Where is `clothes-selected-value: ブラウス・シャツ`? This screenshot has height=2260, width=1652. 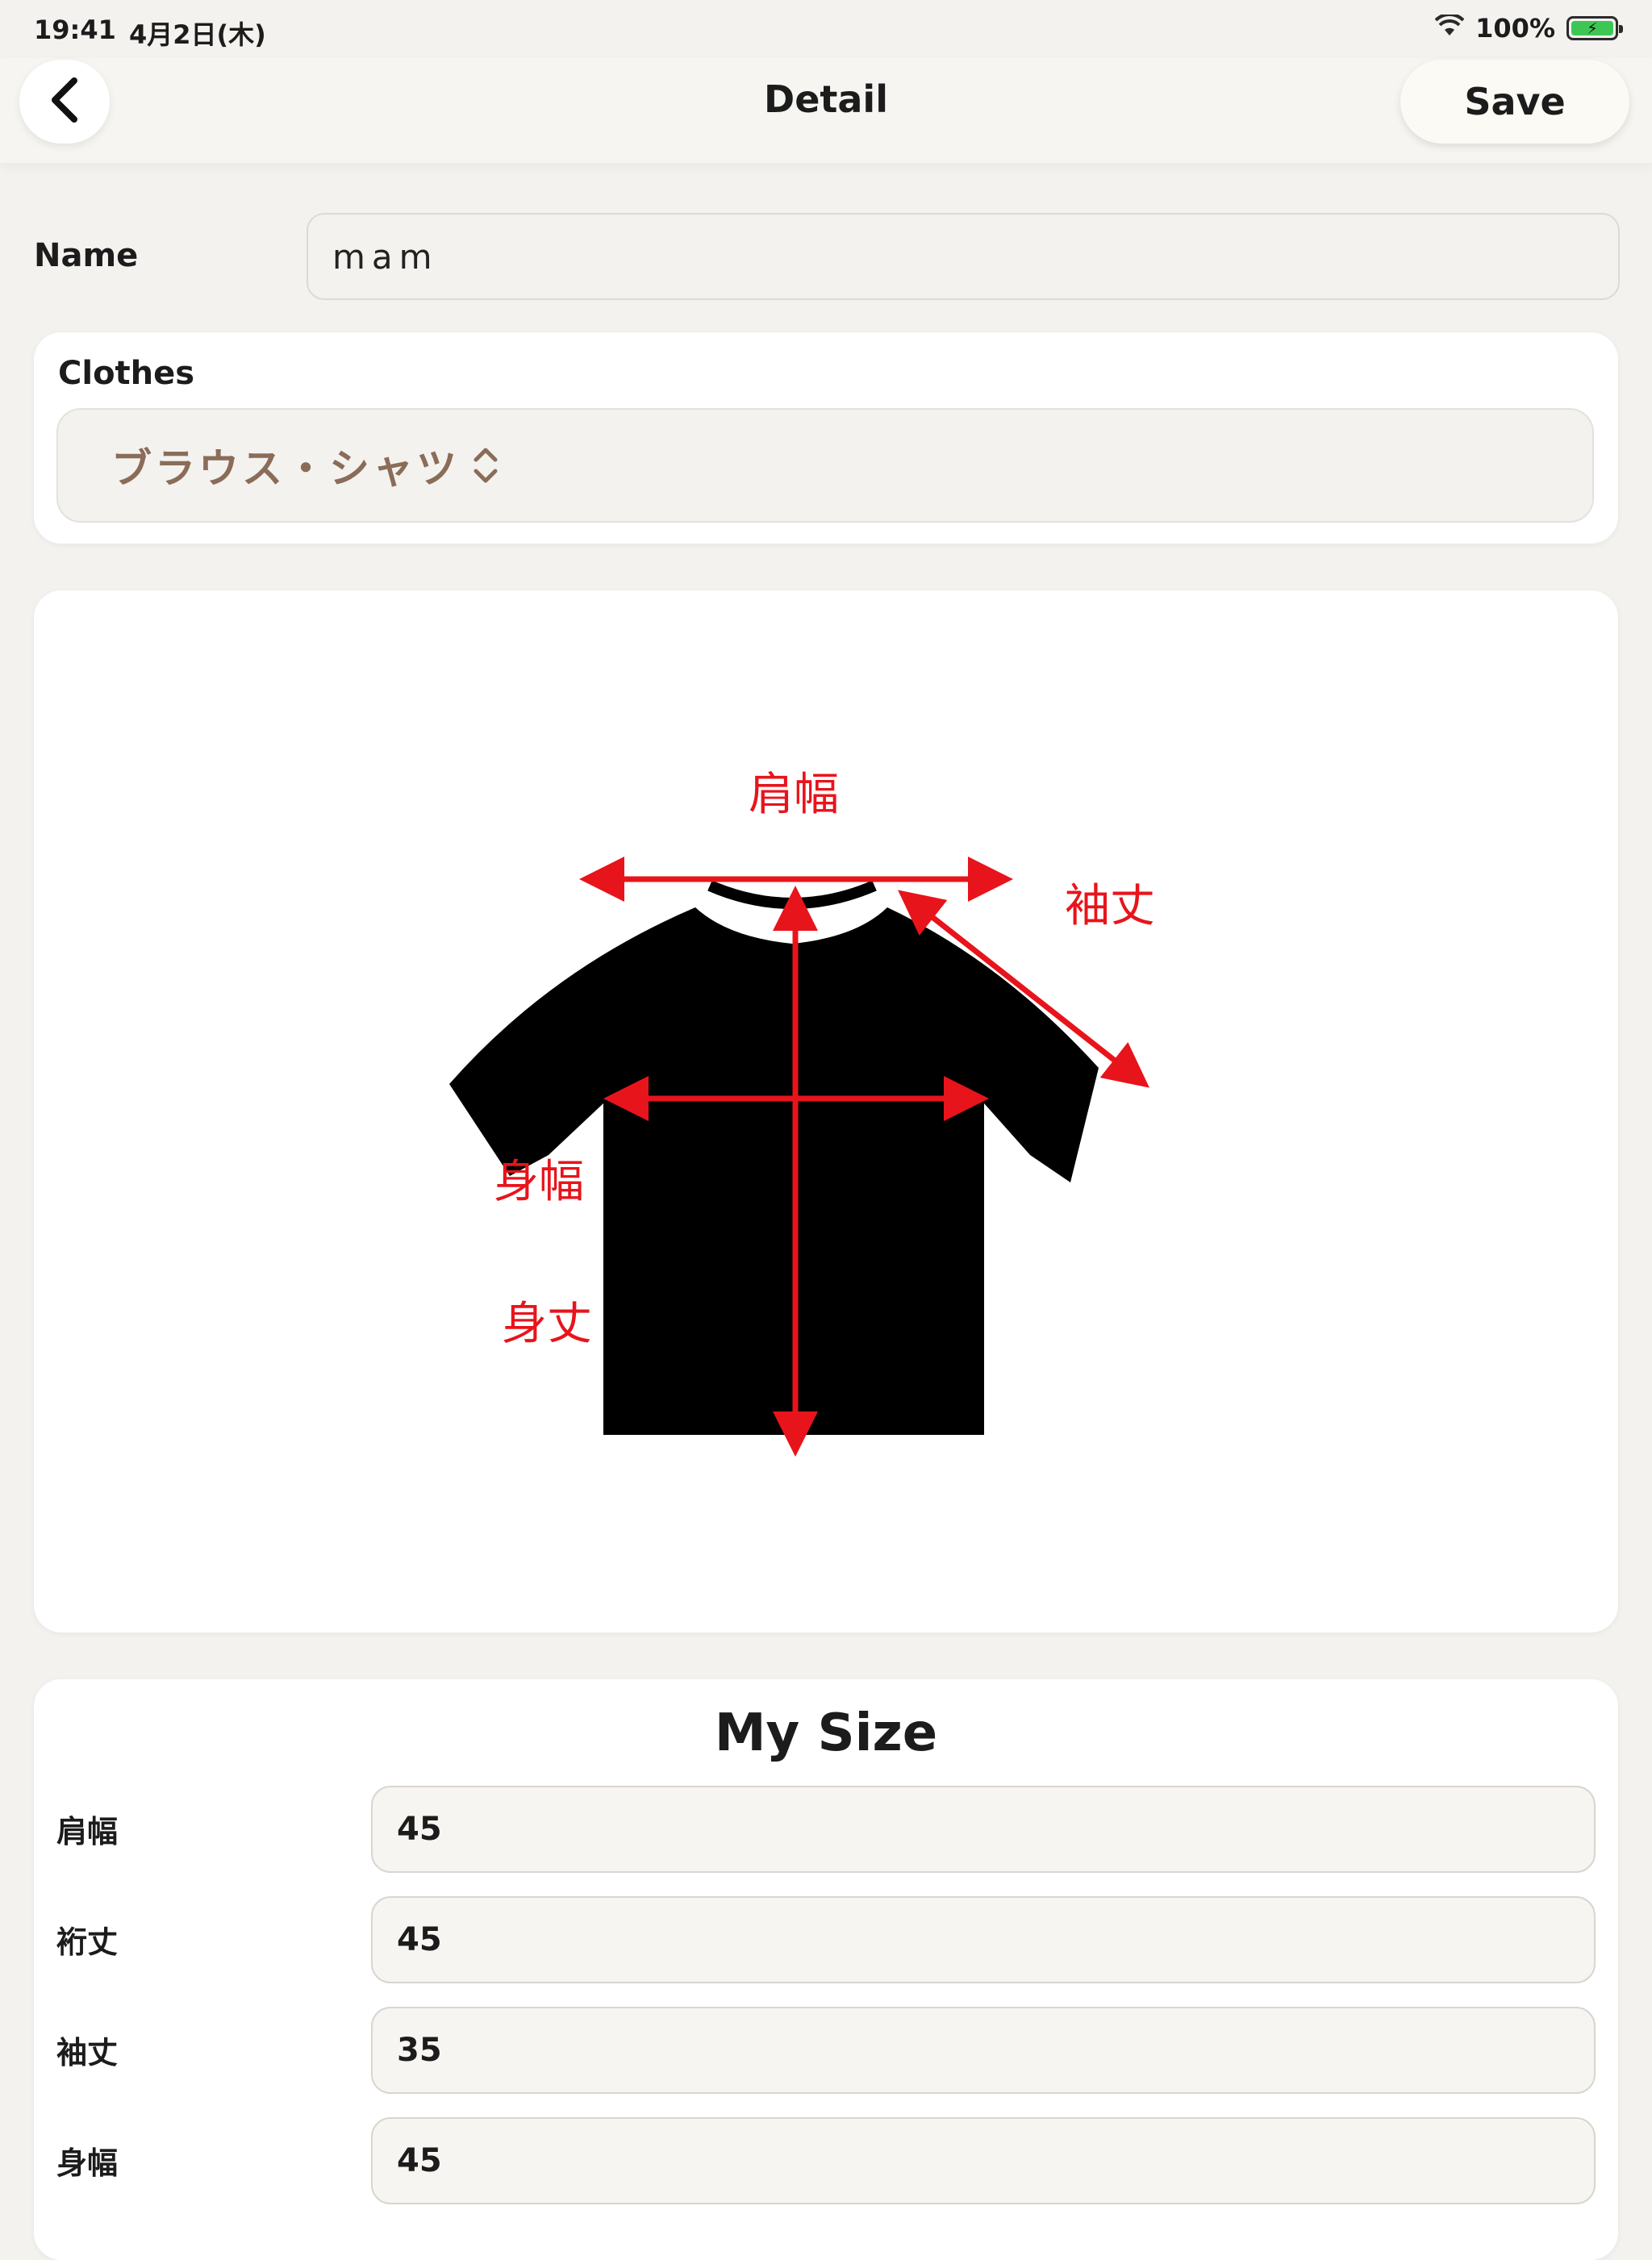 clothes-selected-value: ブラウス・シャツ is located at coordinates (285, 468).